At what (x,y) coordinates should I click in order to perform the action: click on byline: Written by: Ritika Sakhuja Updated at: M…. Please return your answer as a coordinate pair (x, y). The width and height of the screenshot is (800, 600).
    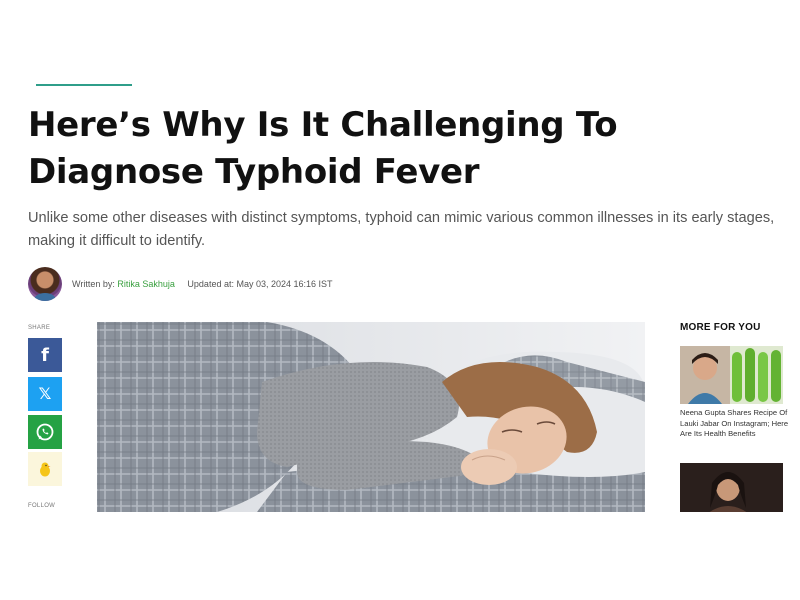
    Looking at the image, I should click on (180, 284).